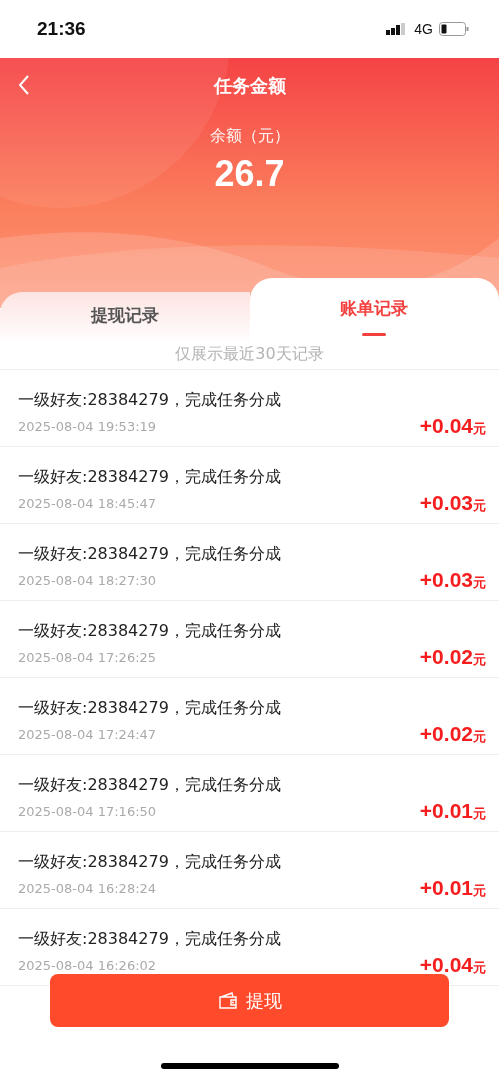 The height and width of the screenshot is (1080, 499). I want to click on withdraw-button: 提现, so click(249, 1000).